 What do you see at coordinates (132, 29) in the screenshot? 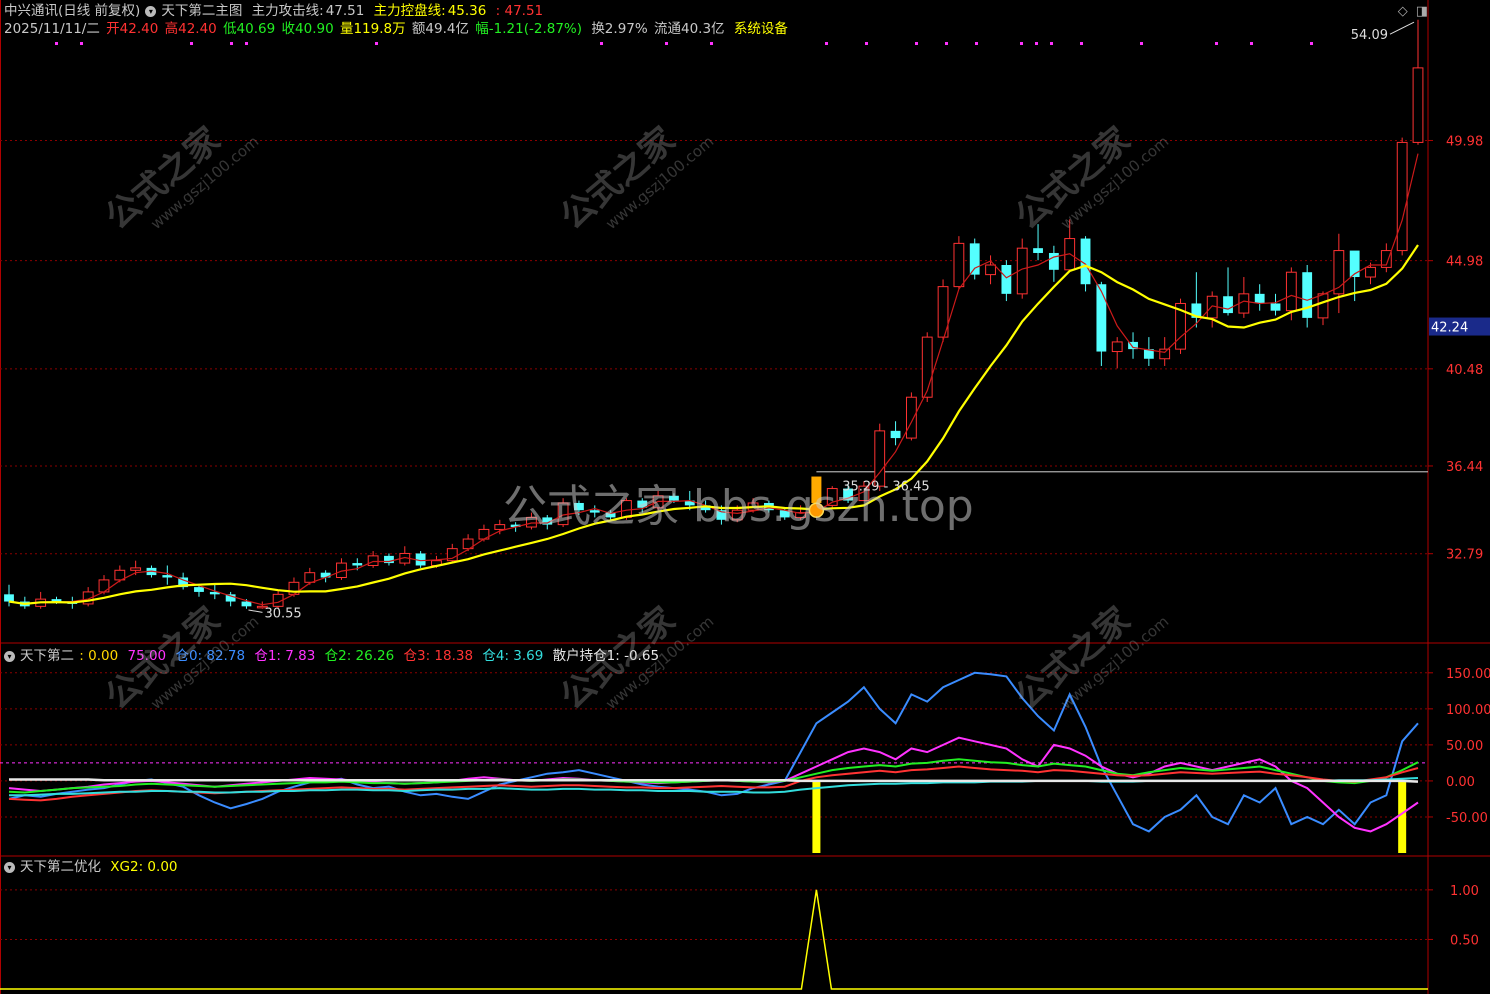
I see `quote-open: 开42.40` at bounding box center [132, 29].